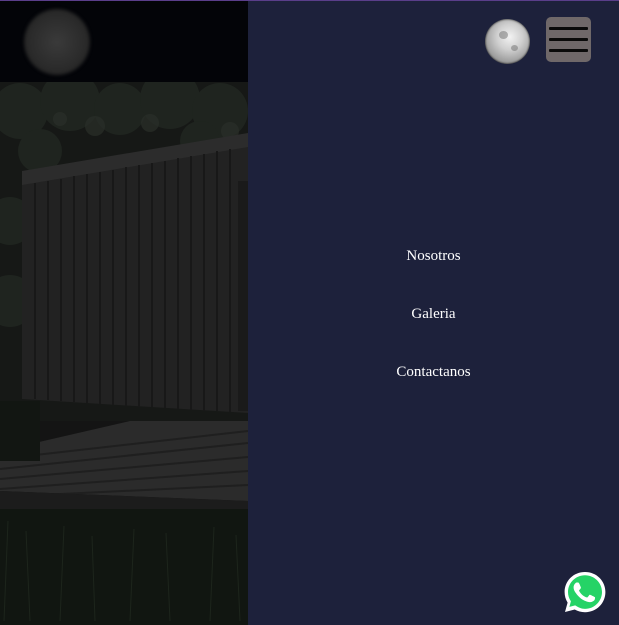  Describe the element at coordinates (433, 314) in the screenshot. I see `nav-link-galeria: Galeria` at that location.